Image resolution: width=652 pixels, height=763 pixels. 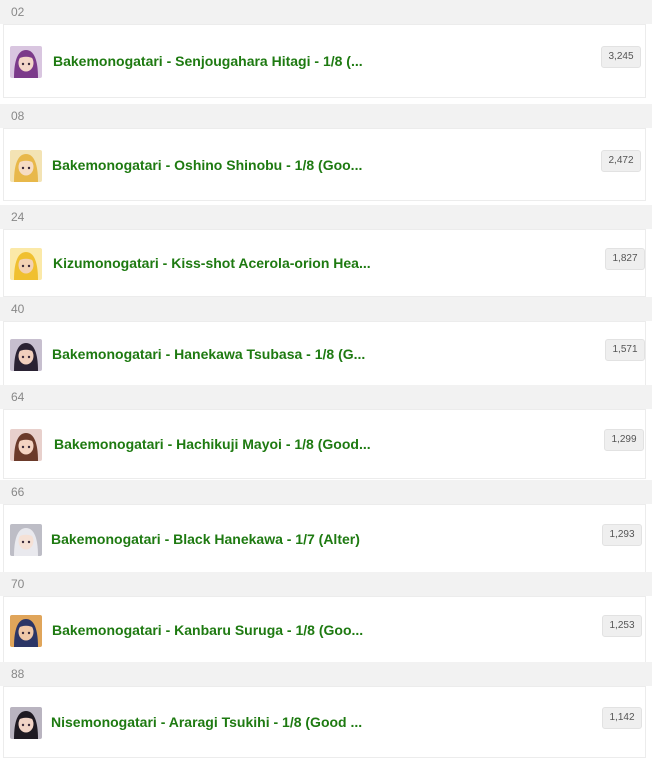 What do you see at coordinates (326, 397) in the screenshot?
I see `rank-number: 64` at bounding box center [326, 397].